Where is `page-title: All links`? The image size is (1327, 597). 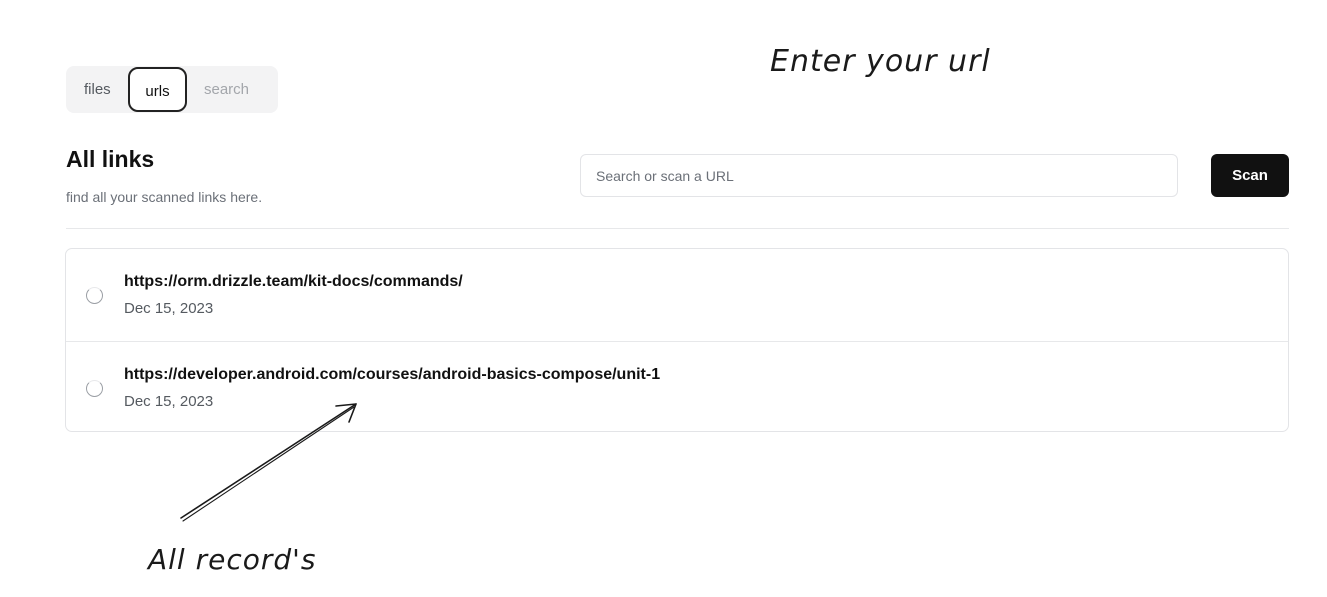
page-title: All links is located at coordinates (110, 159).